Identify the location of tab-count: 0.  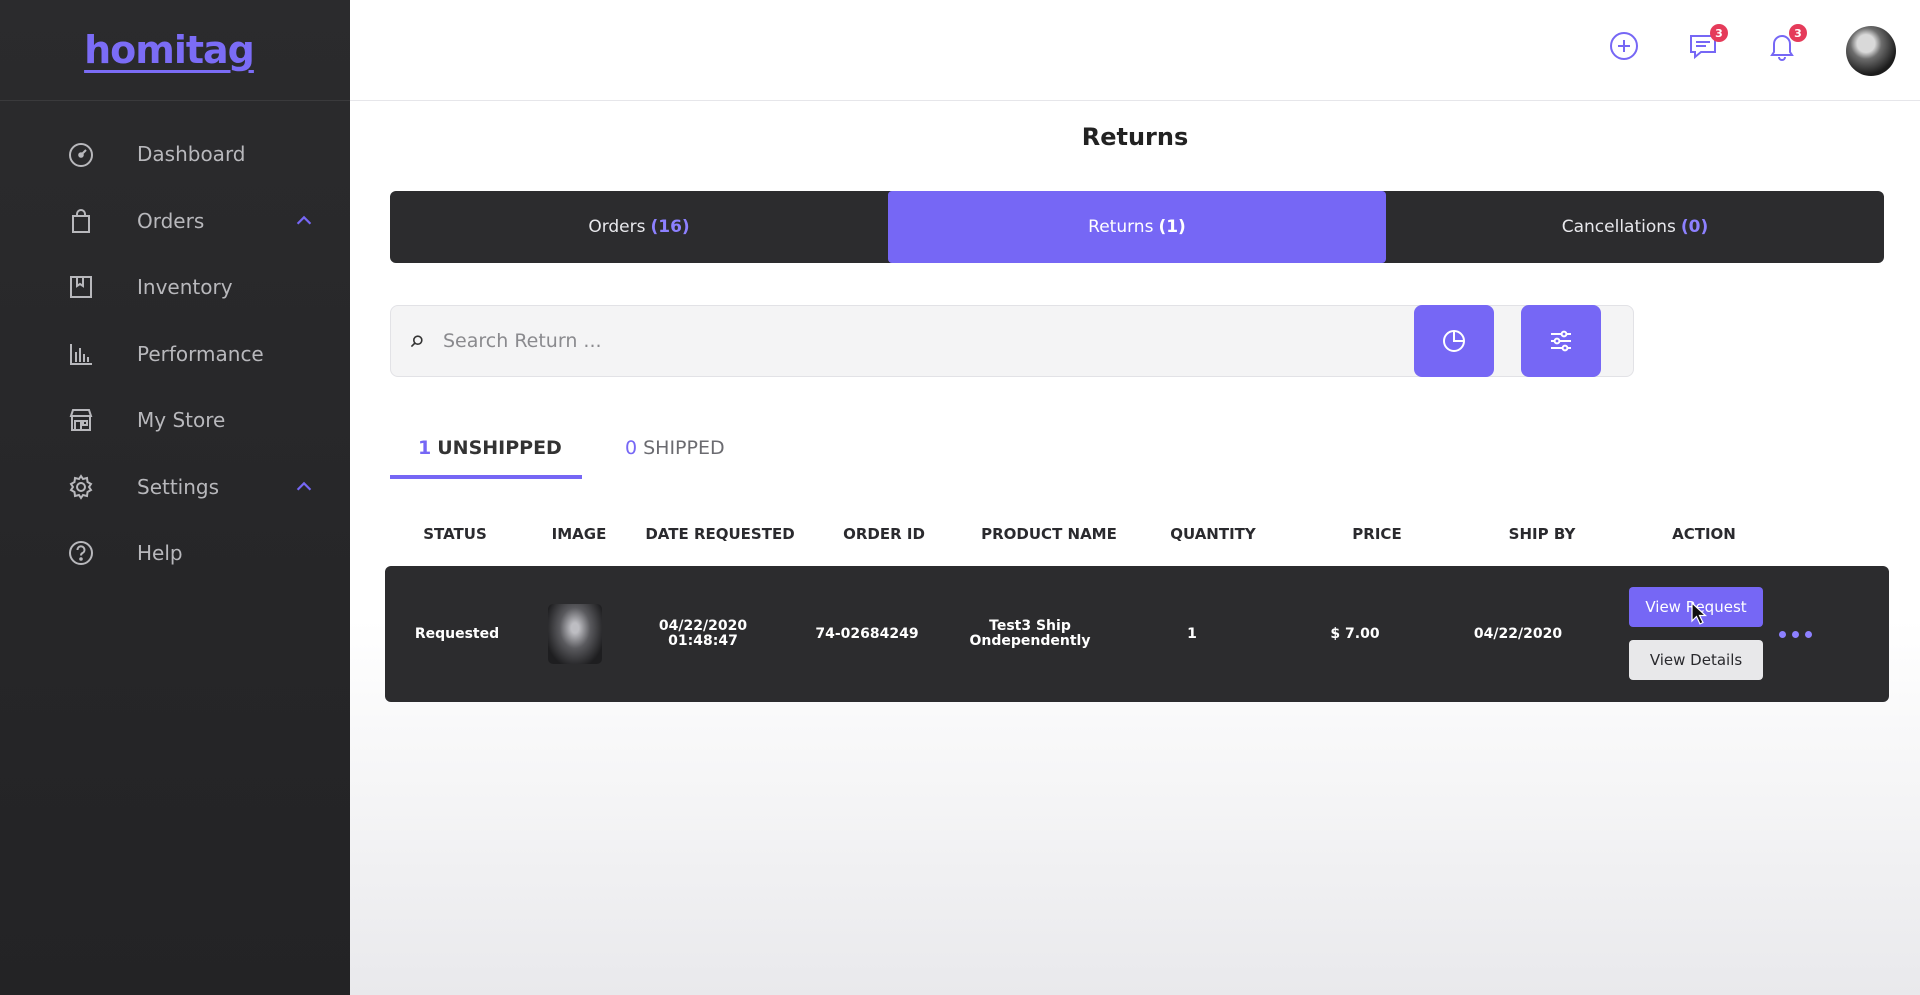
(631, 448).